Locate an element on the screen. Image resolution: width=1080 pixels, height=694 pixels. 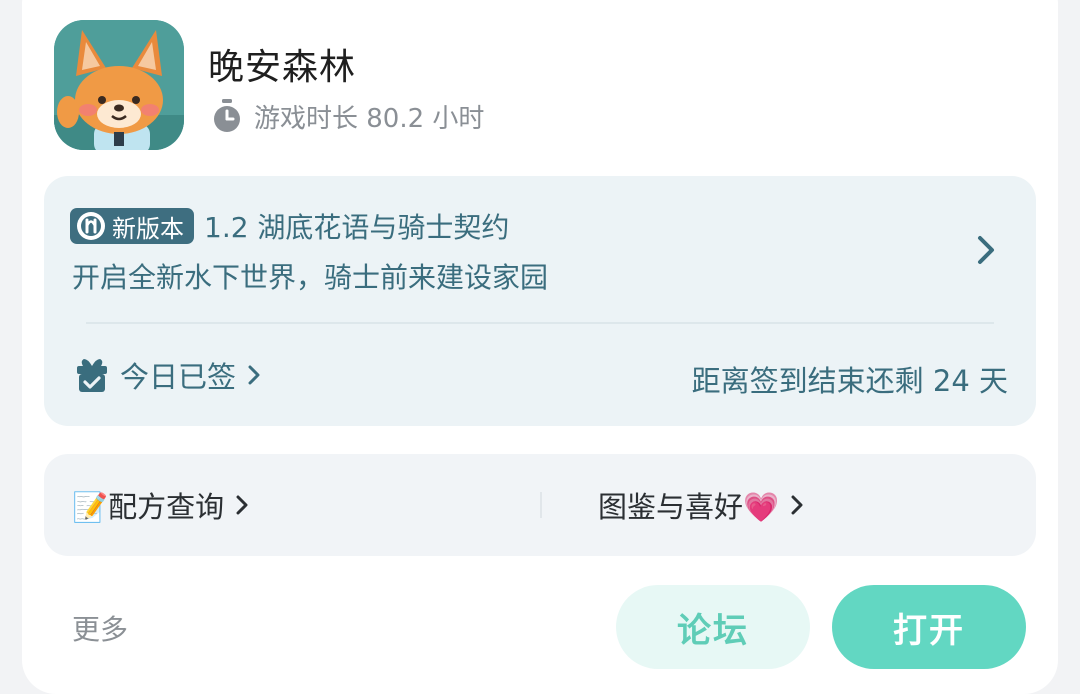
playtime-row: 游戏时长 80.2 小时 is located at coordinates (347, 116).